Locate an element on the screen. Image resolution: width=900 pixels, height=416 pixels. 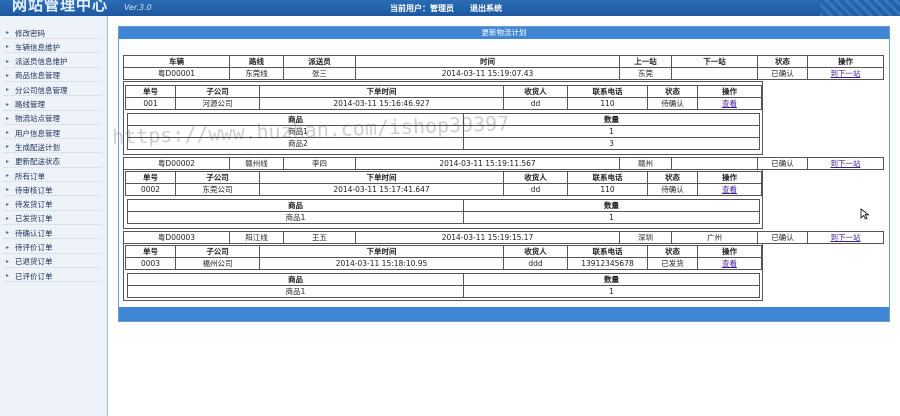
sidebar-item: ▸ 商品信息管理 is located at coordinates (53, 76).